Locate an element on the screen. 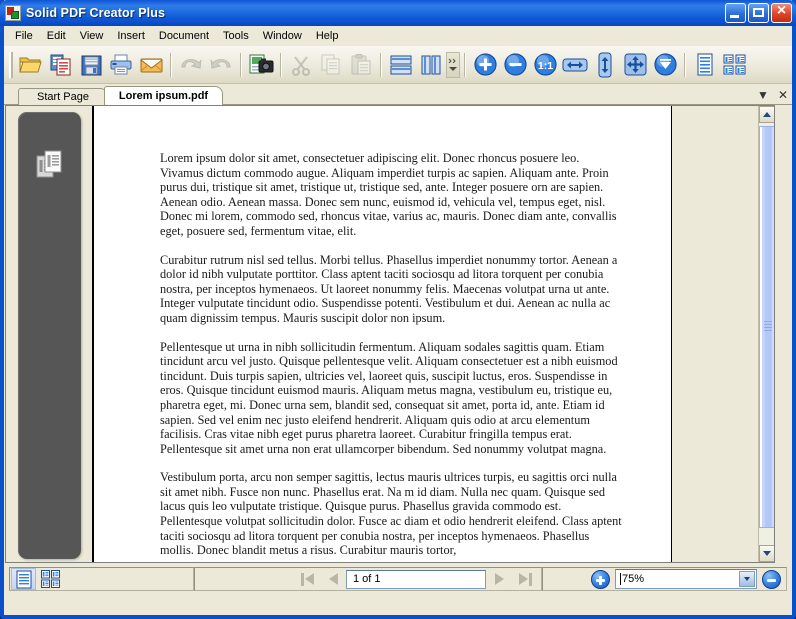  pages-icon is located at coordinates (50, 165).